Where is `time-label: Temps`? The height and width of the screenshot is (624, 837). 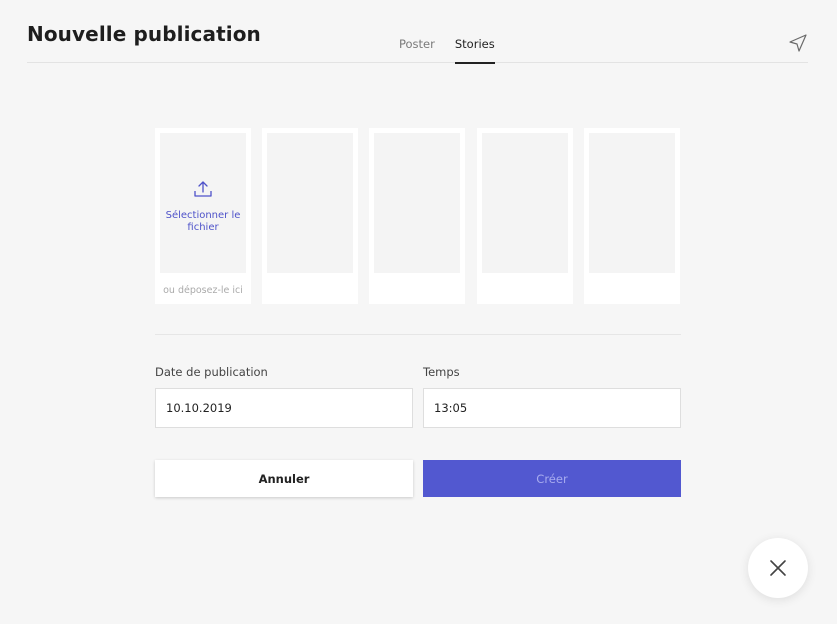 time-label: Temps is located at coordinates (441, 372).